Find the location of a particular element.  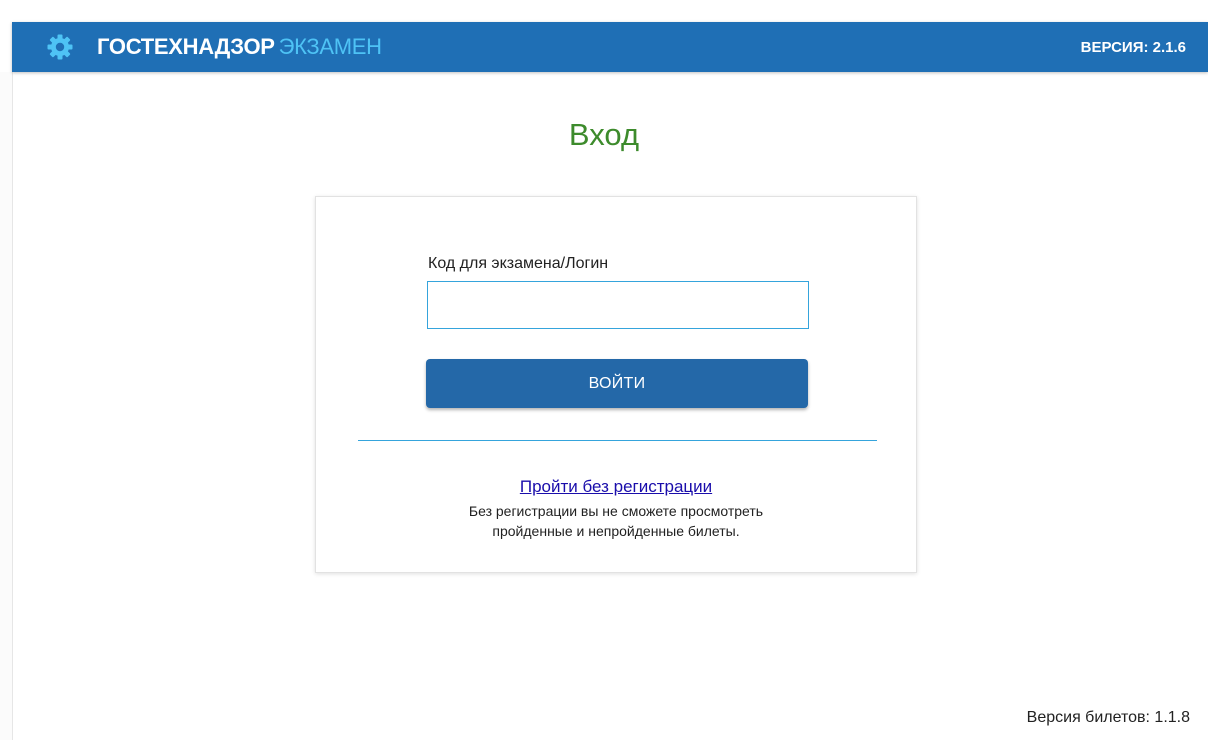

login-input is located at coordinates (618, 305).